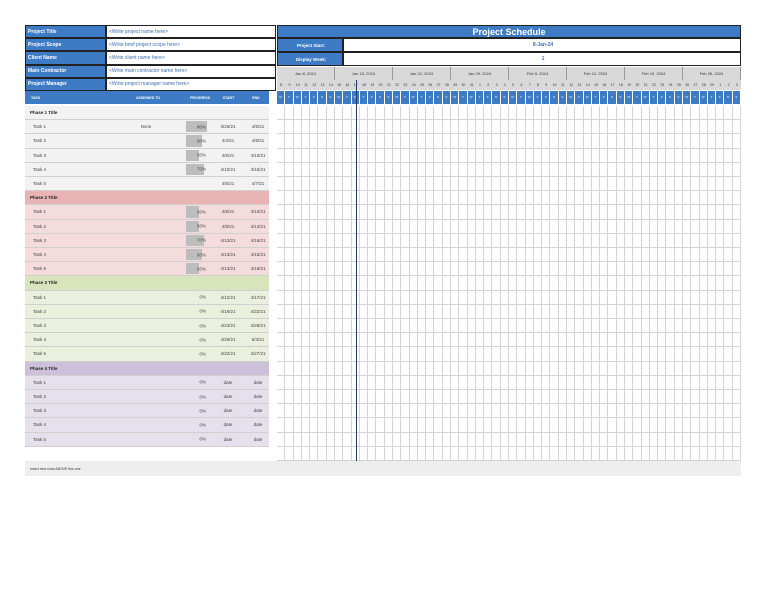 The image size is (768, 594). What do you see at coordinates (147, 411) in the screenshot?
I see `task-row: Task 3 0% date date` at bounding box center [147, 411].